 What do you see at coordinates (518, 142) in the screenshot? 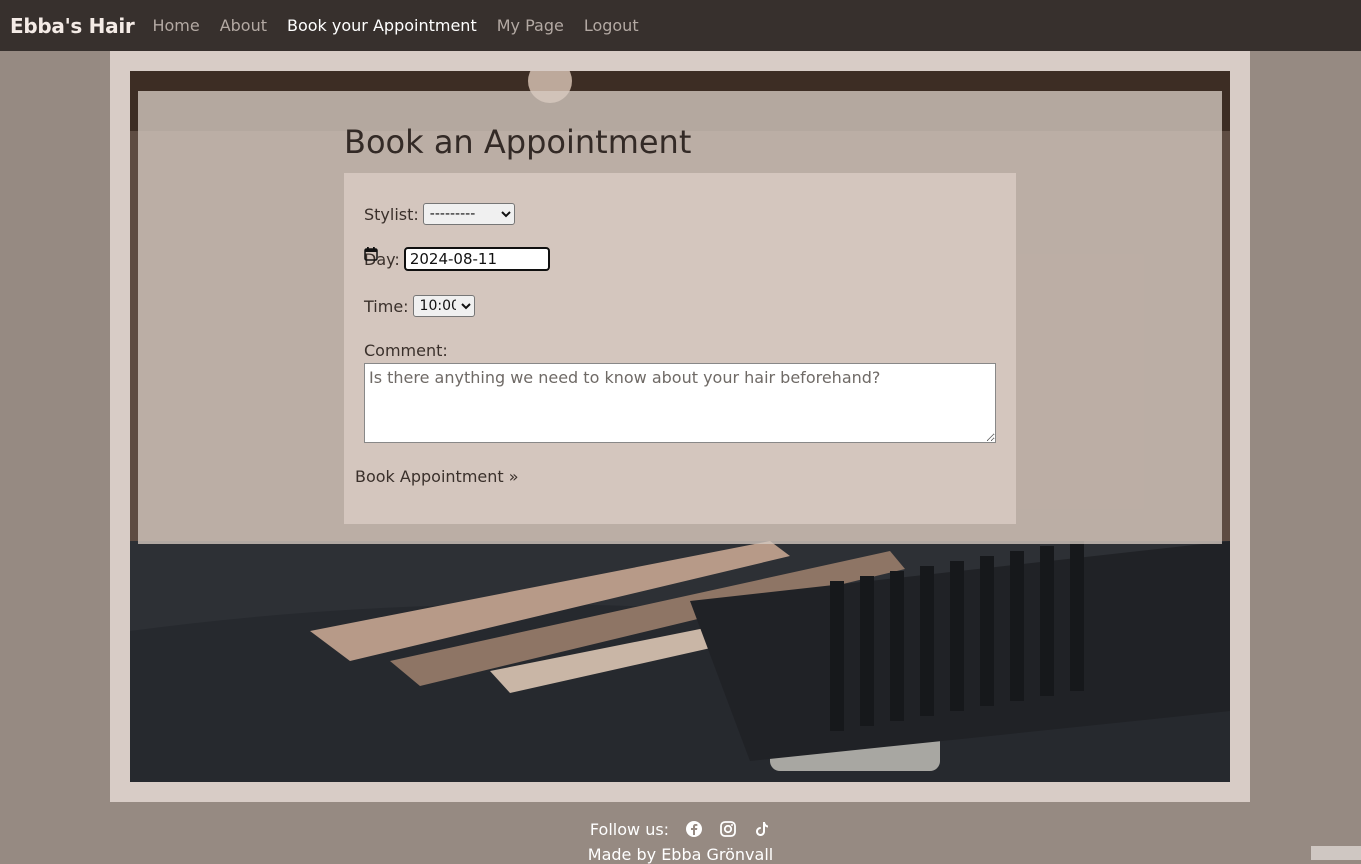
I see `page-title: Book an Appointment` at bounding box center [518, 142].